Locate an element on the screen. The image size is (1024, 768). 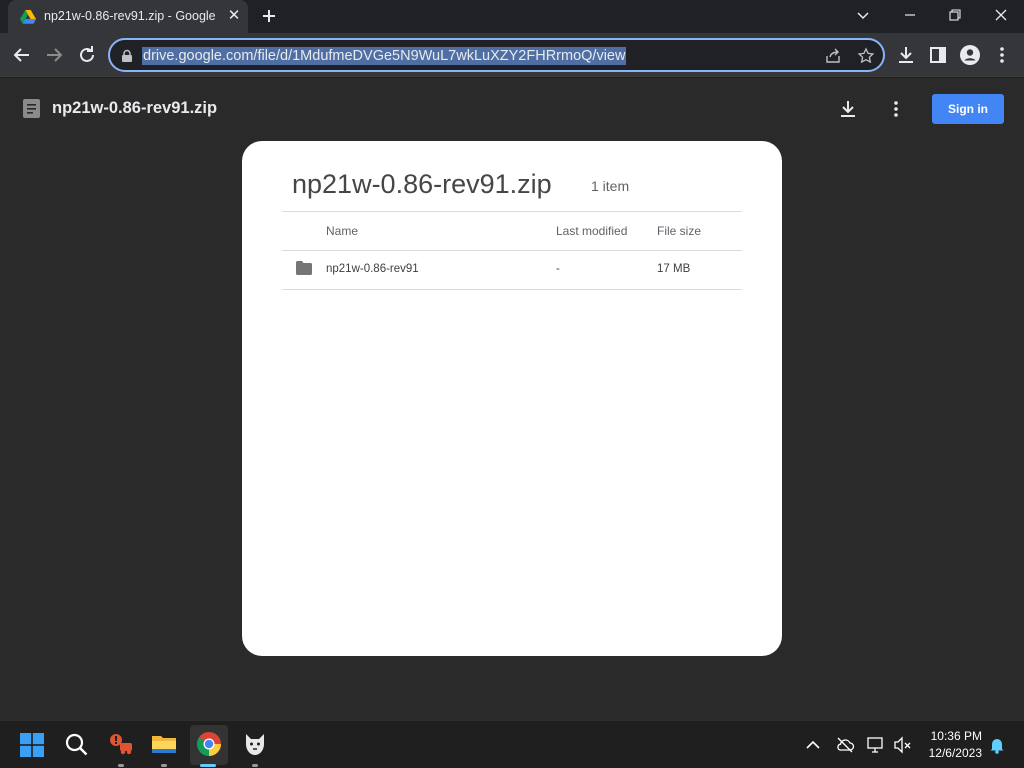
clock-time: 10:36 PM is located at coordinates (955, 736).